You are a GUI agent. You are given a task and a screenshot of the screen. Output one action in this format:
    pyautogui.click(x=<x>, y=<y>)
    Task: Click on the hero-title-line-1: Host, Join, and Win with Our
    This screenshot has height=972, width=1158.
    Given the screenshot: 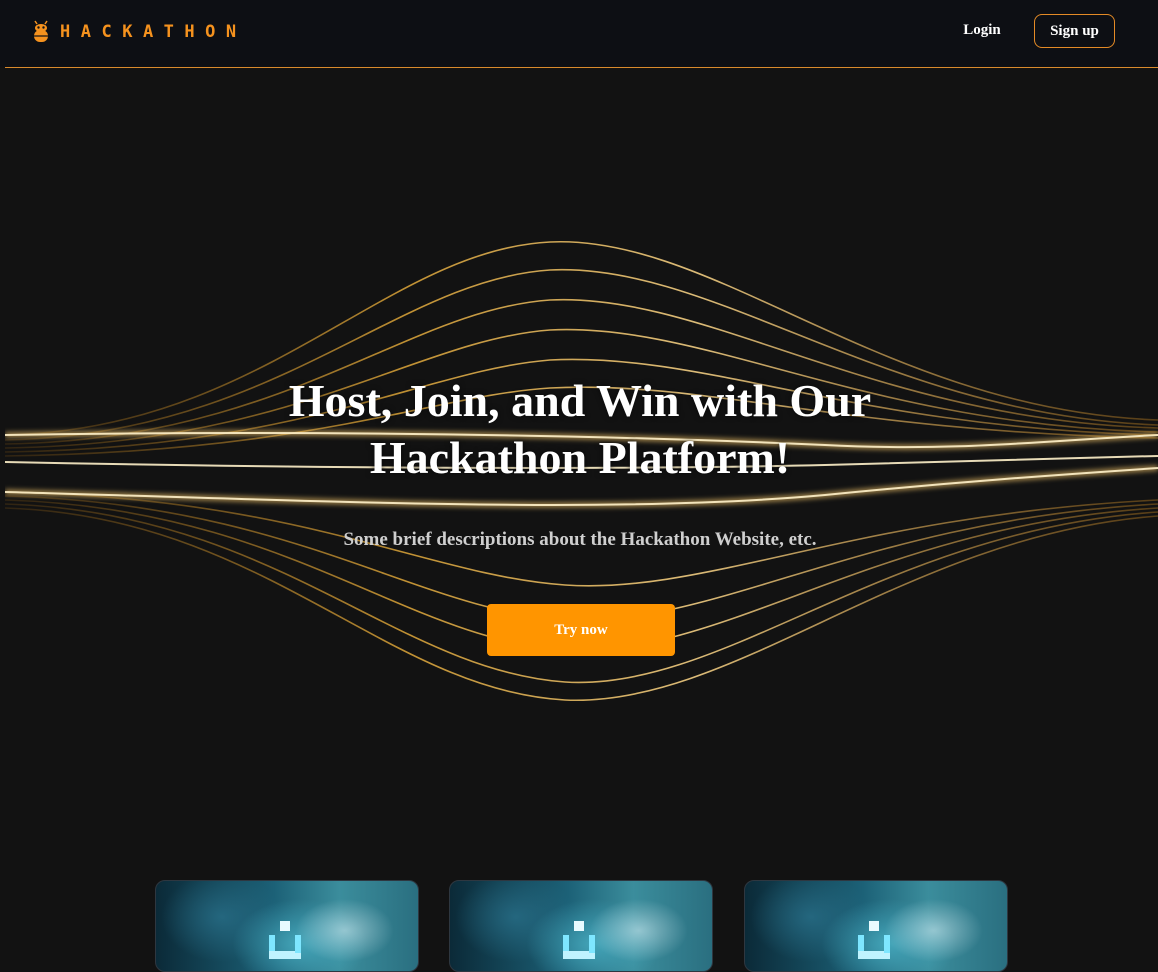 What is the action you would take?
    pyautogui.click(x=580, y=400)
    